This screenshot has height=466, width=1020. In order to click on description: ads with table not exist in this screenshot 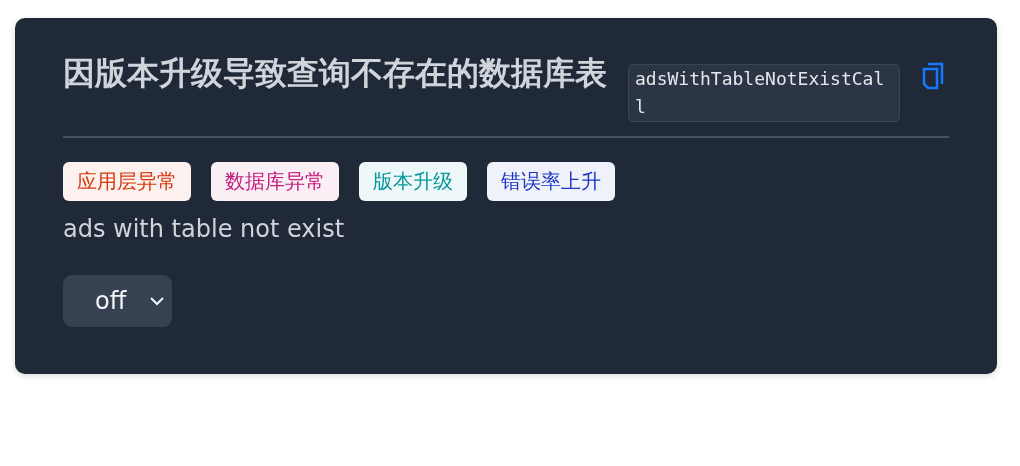, I will do `click(204, 229)`.